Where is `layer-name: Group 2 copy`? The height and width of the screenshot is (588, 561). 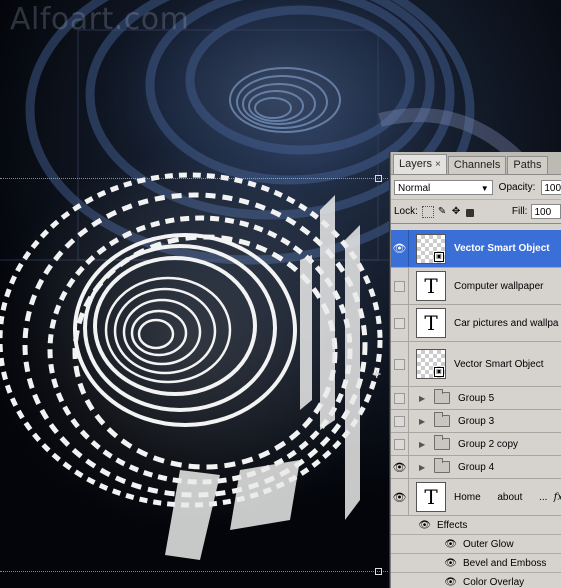
layer-name: Group 2 copy is located at coordinates (488, 444).